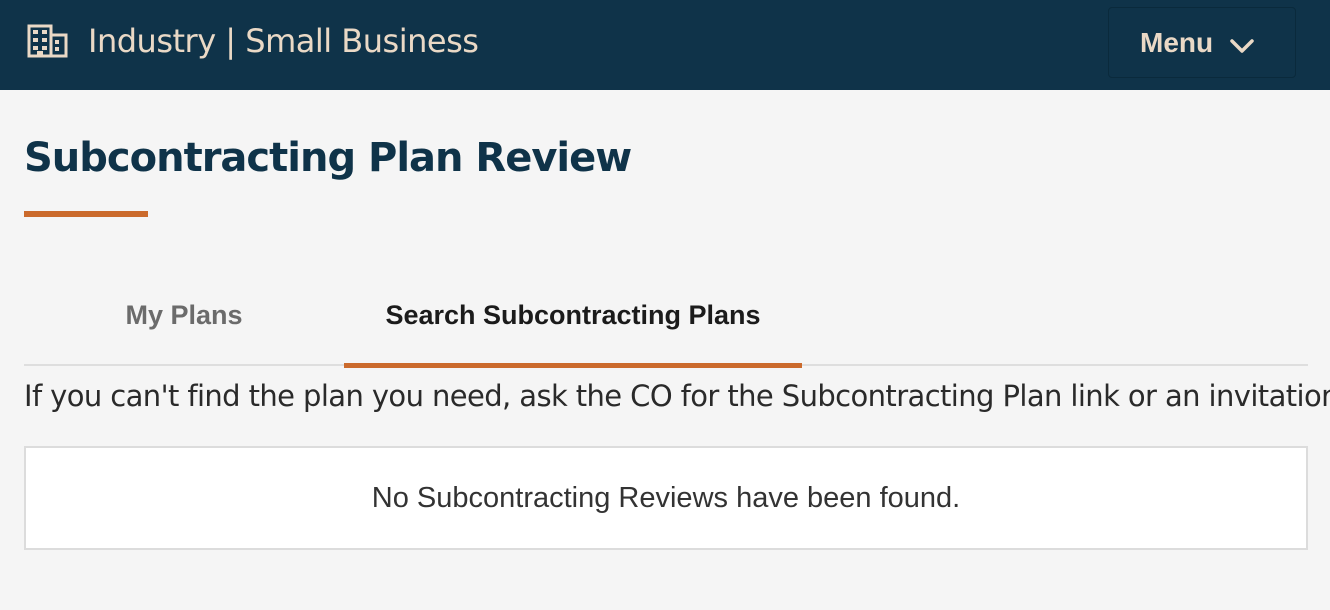 This screenshot has height=610, width=1330. I want to click on chevron-down-icon, so click(1242, 46).